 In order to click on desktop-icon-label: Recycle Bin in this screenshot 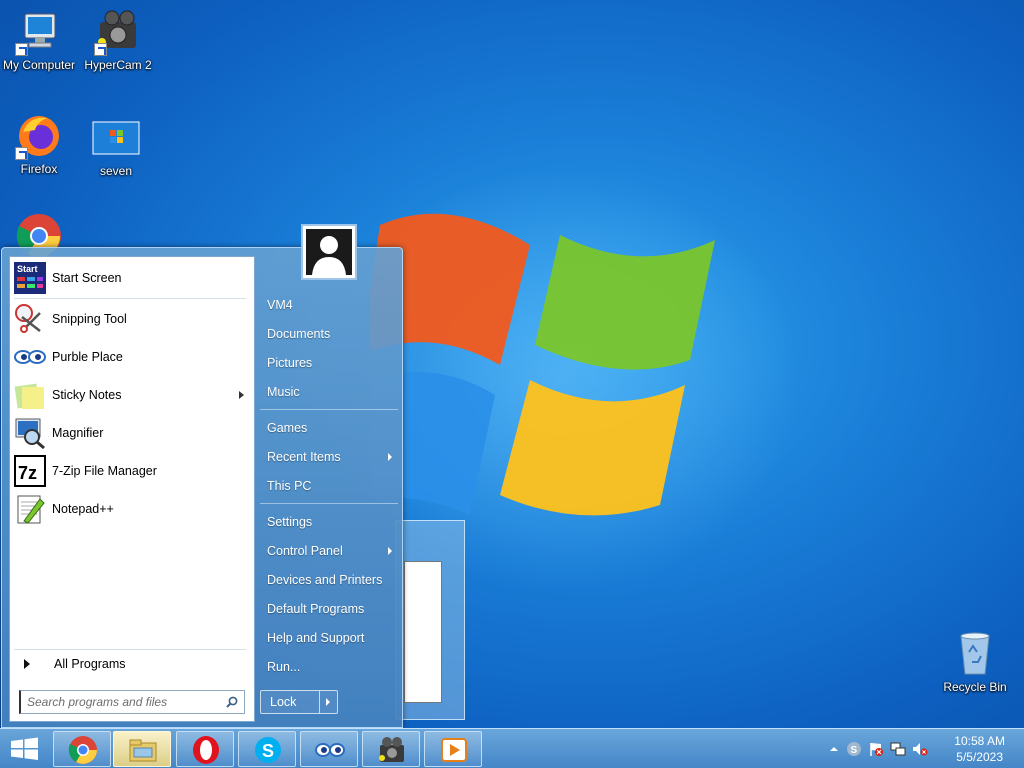, I will do `click(975, 687)`.